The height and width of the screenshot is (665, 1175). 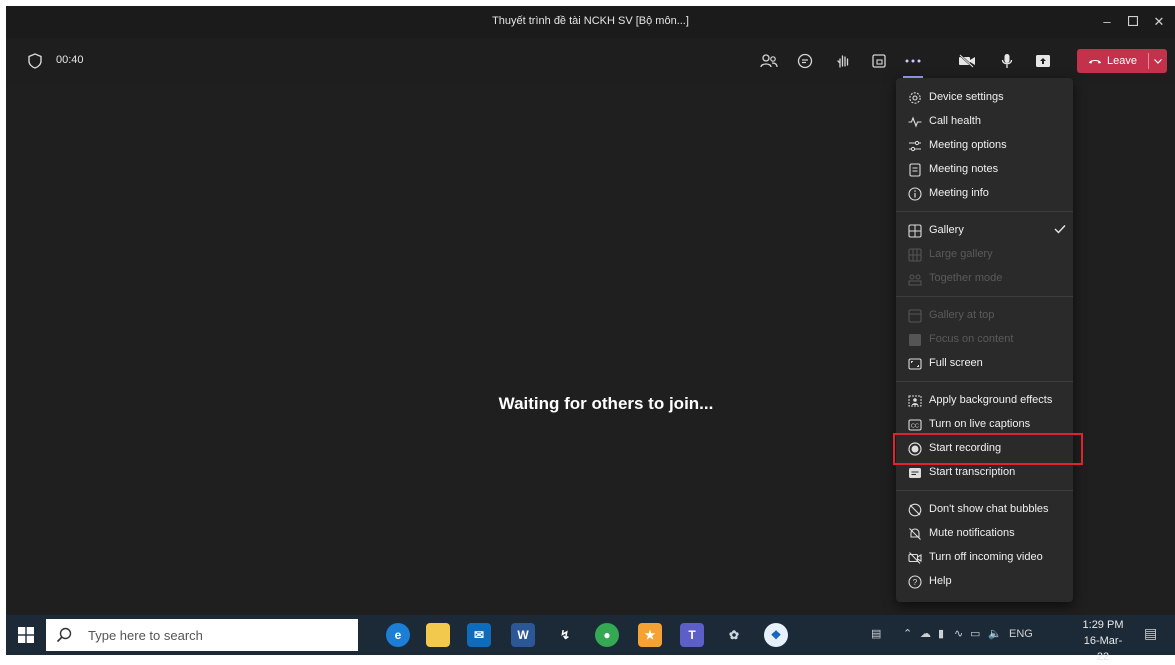 I want to click on focus-icon, so click(x=915, y=340).